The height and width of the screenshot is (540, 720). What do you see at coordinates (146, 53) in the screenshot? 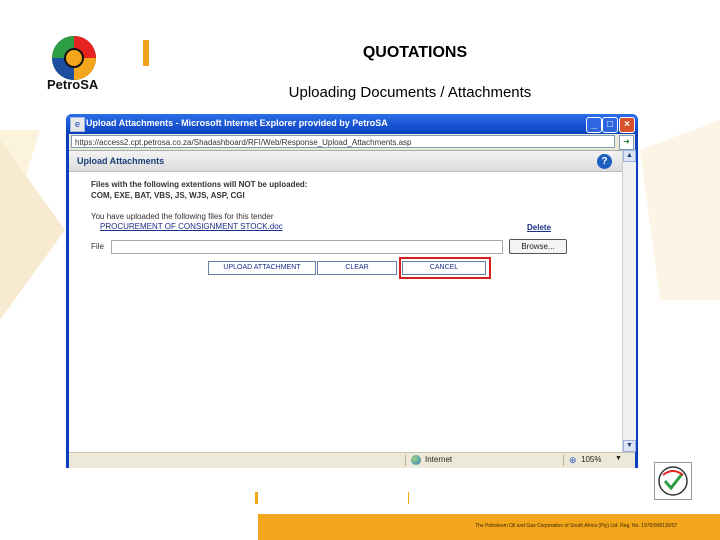
I see `accent-bar` at bounding box center [146, 53].